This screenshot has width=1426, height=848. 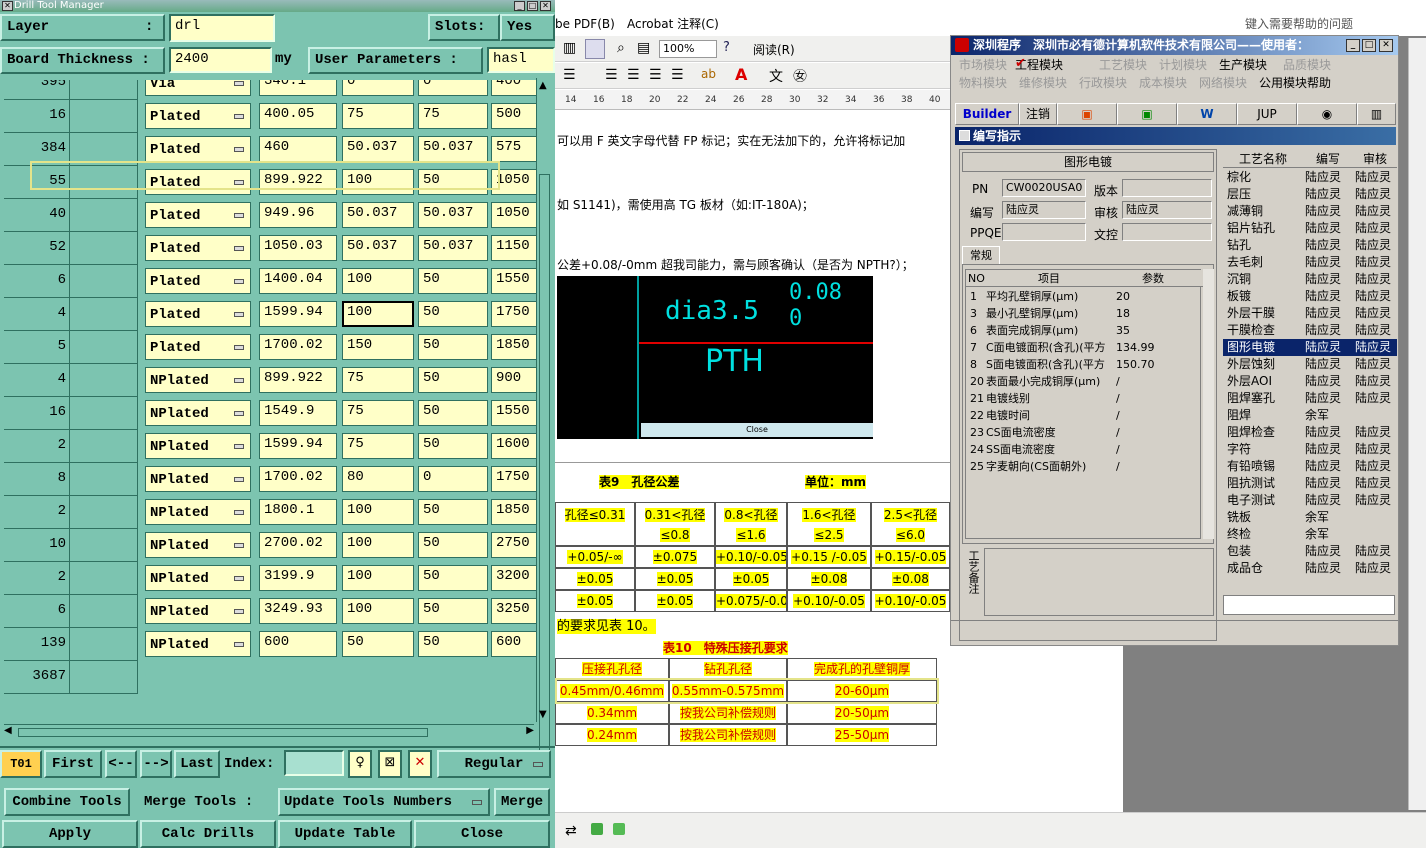 I want to click on process-row: 终检 余军, so click(x=1310, y=534).